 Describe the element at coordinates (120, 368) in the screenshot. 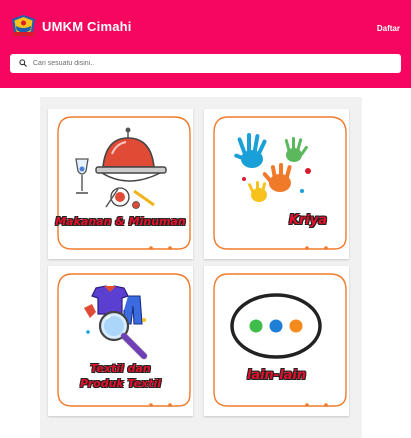

I see `category-label-line1: Textil dan` at that location.